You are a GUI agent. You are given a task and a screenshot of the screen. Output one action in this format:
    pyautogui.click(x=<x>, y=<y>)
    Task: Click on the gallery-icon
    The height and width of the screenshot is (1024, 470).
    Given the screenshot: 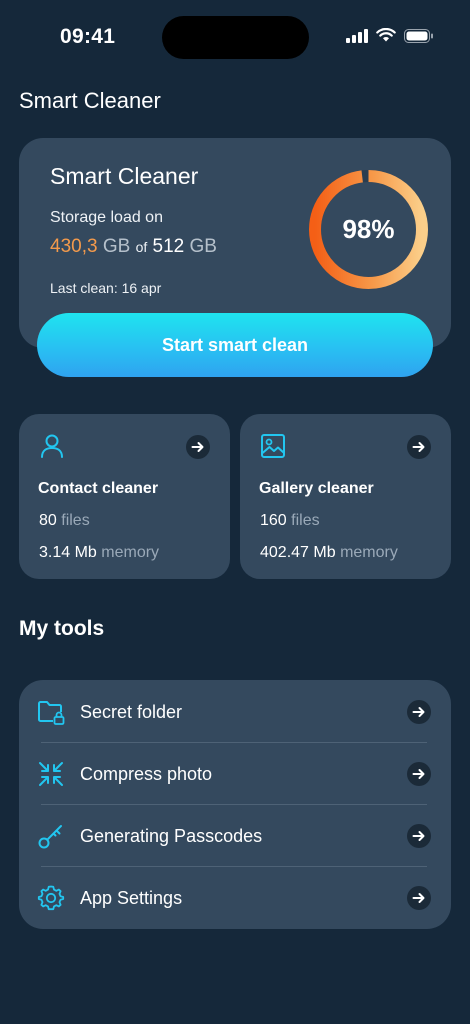 What is the action you would take?
    pyautogui.click(x=273, y=446)
    